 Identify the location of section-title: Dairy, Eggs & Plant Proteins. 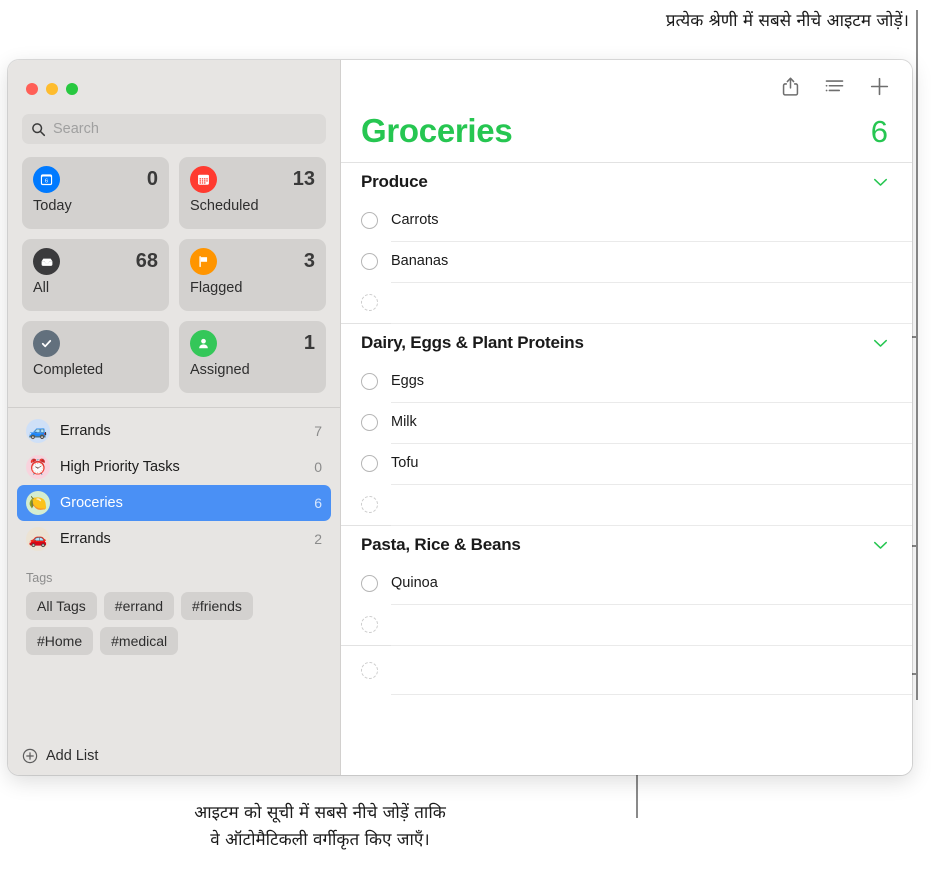
(472, 342).